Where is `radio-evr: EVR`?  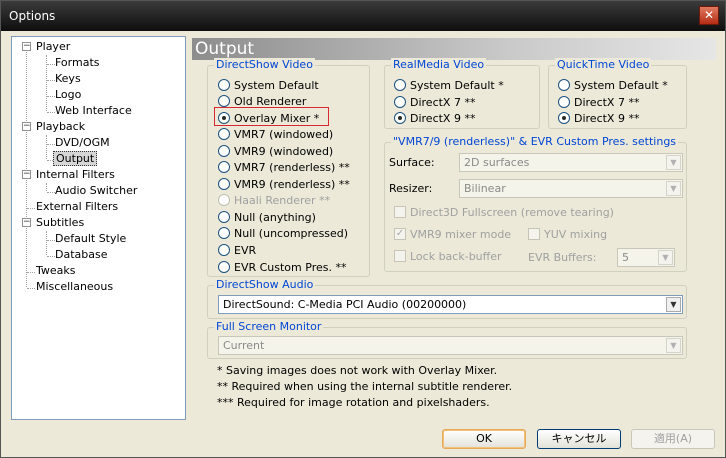 radio-evr: EVR is located at coordinates (237, 251).